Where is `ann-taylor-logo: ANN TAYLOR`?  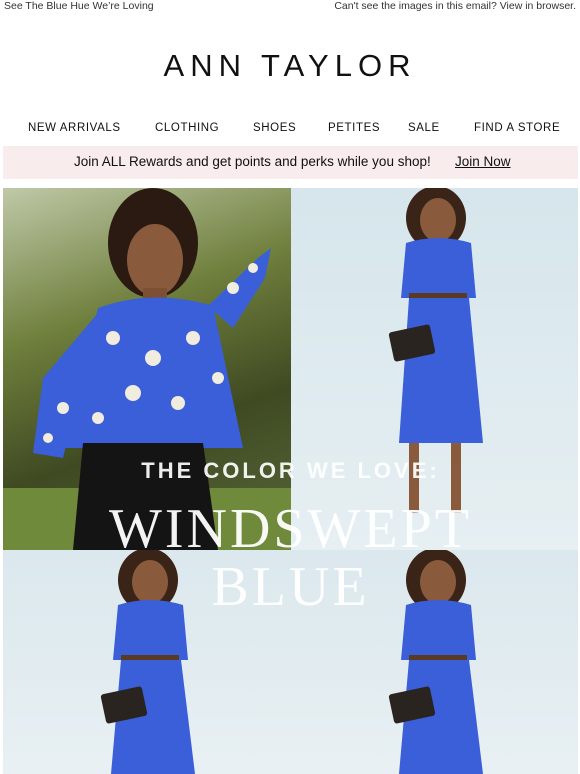
ann-taylor-logo: ANN TAYLOR is located at coordinates (290, 66).